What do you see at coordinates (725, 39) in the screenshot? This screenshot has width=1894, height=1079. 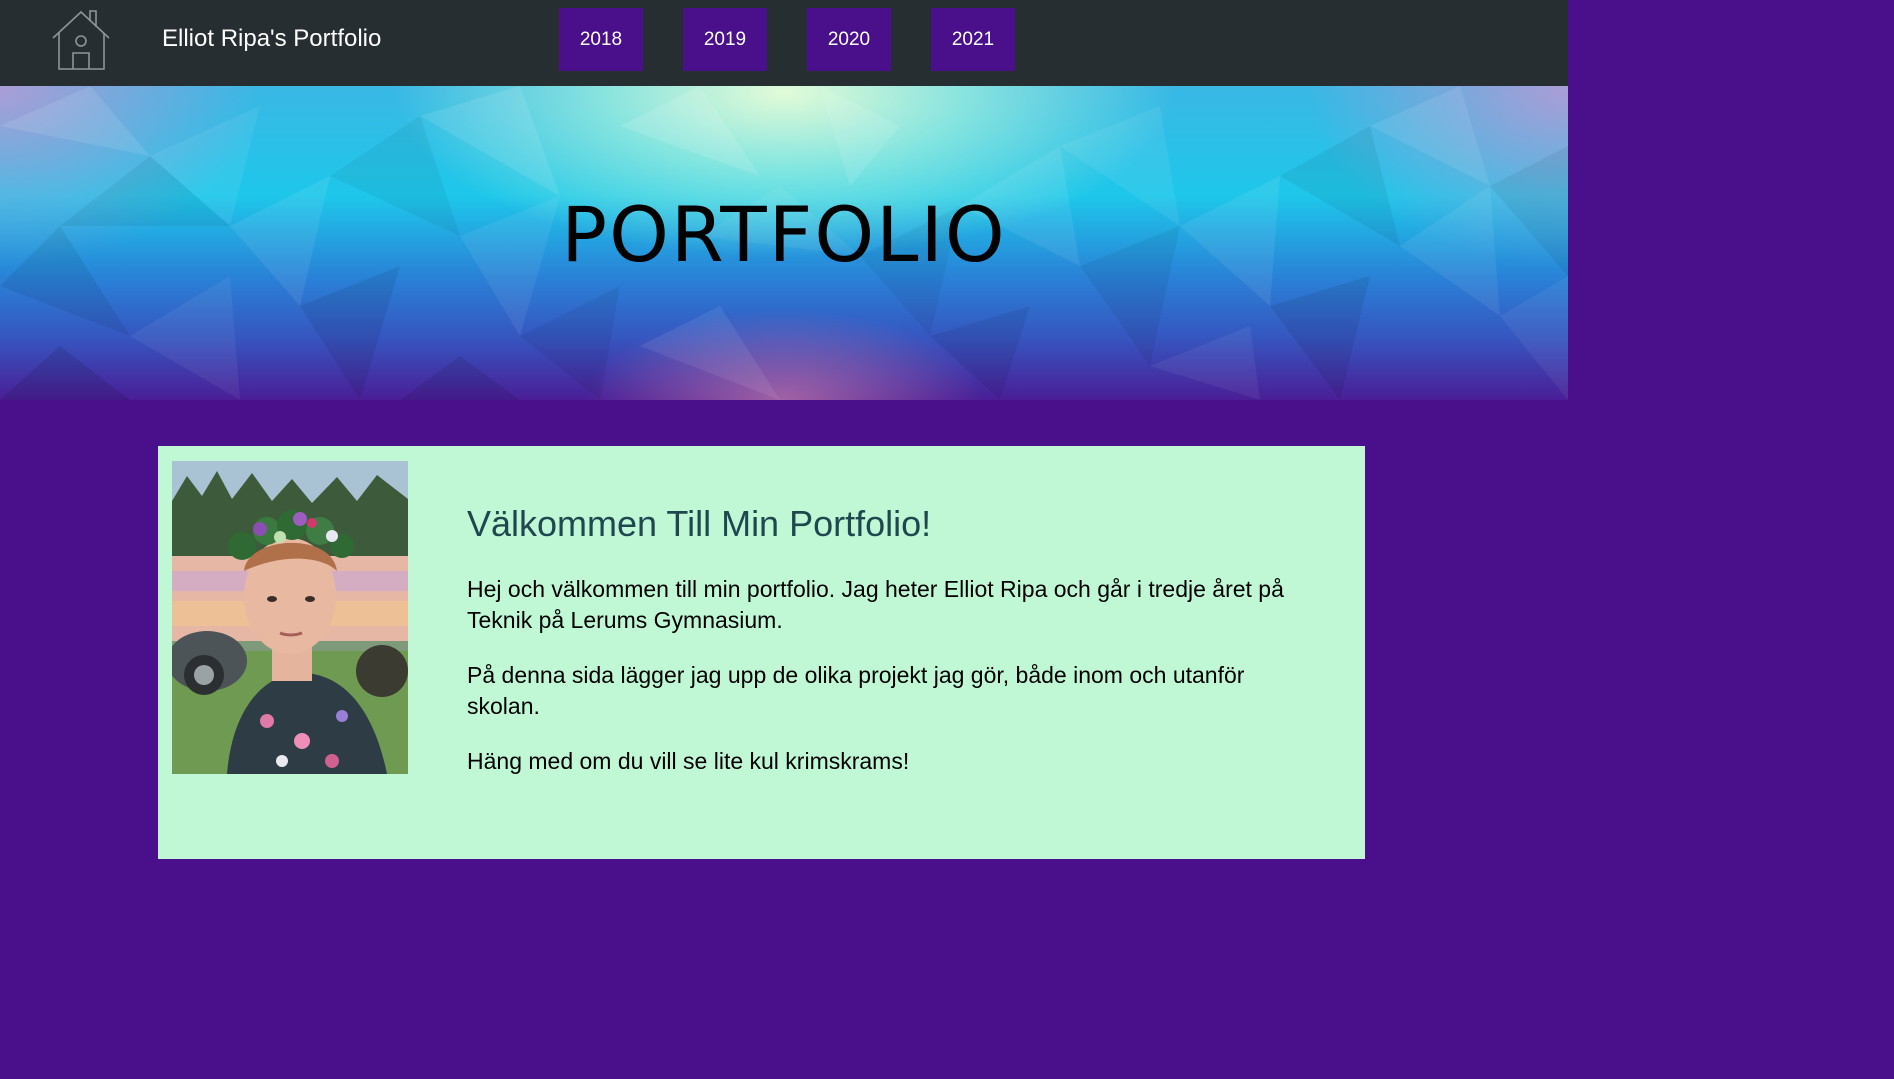 I see `nav-button-2019: 2019` at bounding box center [725, 39].